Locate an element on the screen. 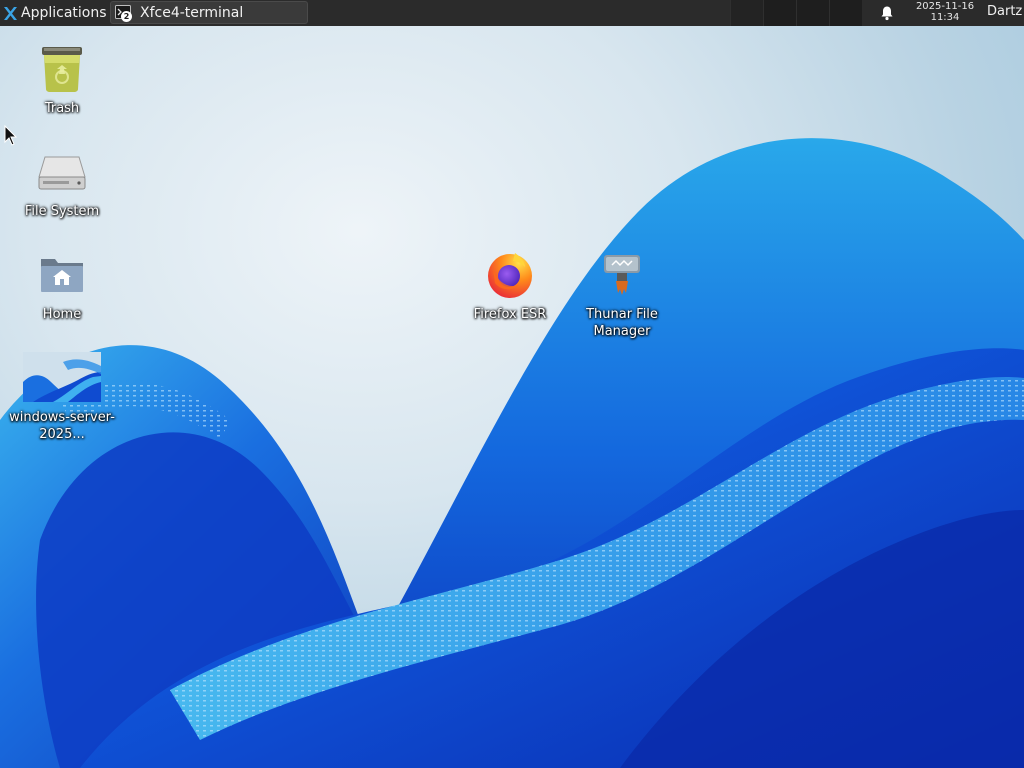 The image size is (1024, 768). applications-menu-button: Applications ⁝ is located at coordinates (60, 13).